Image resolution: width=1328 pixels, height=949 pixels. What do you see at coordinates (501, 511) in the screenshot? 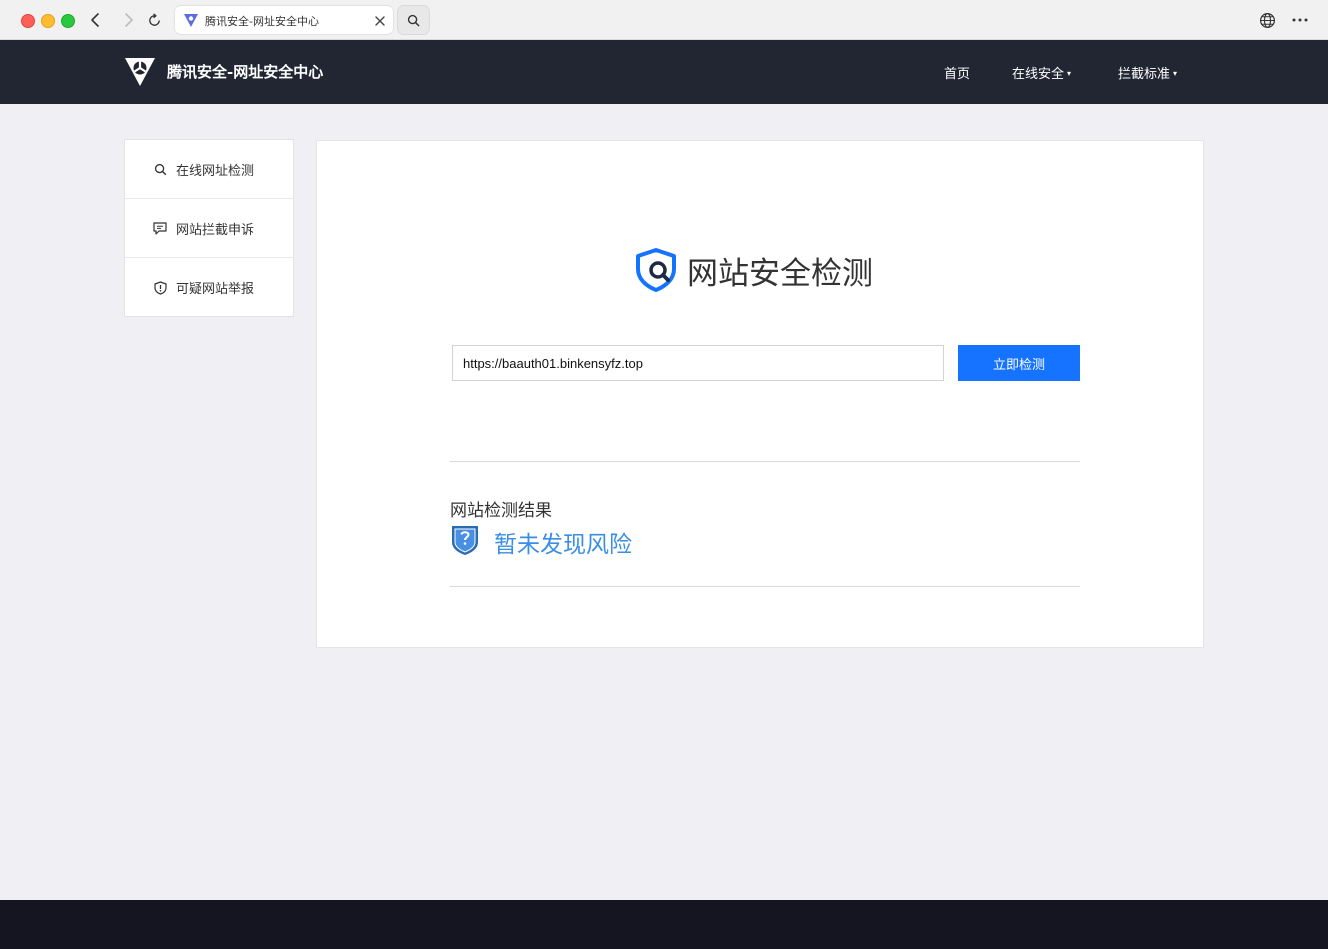
I see `result-heading: 网站检测结果` at bounding box center [501, 511].